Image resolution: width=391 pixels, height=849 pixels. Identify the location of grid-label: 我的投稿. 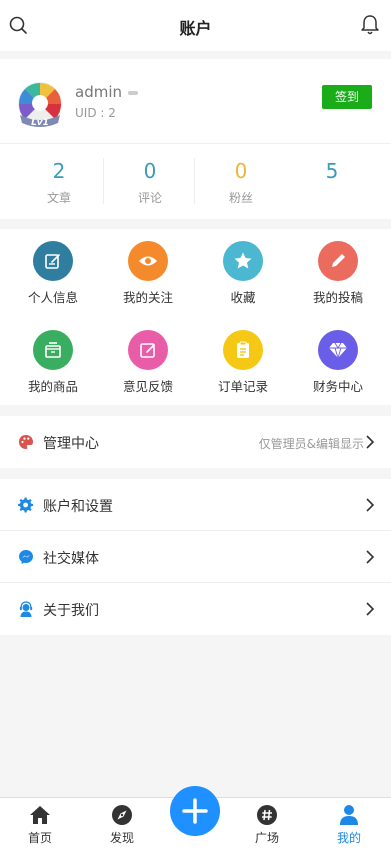
(337, 297).